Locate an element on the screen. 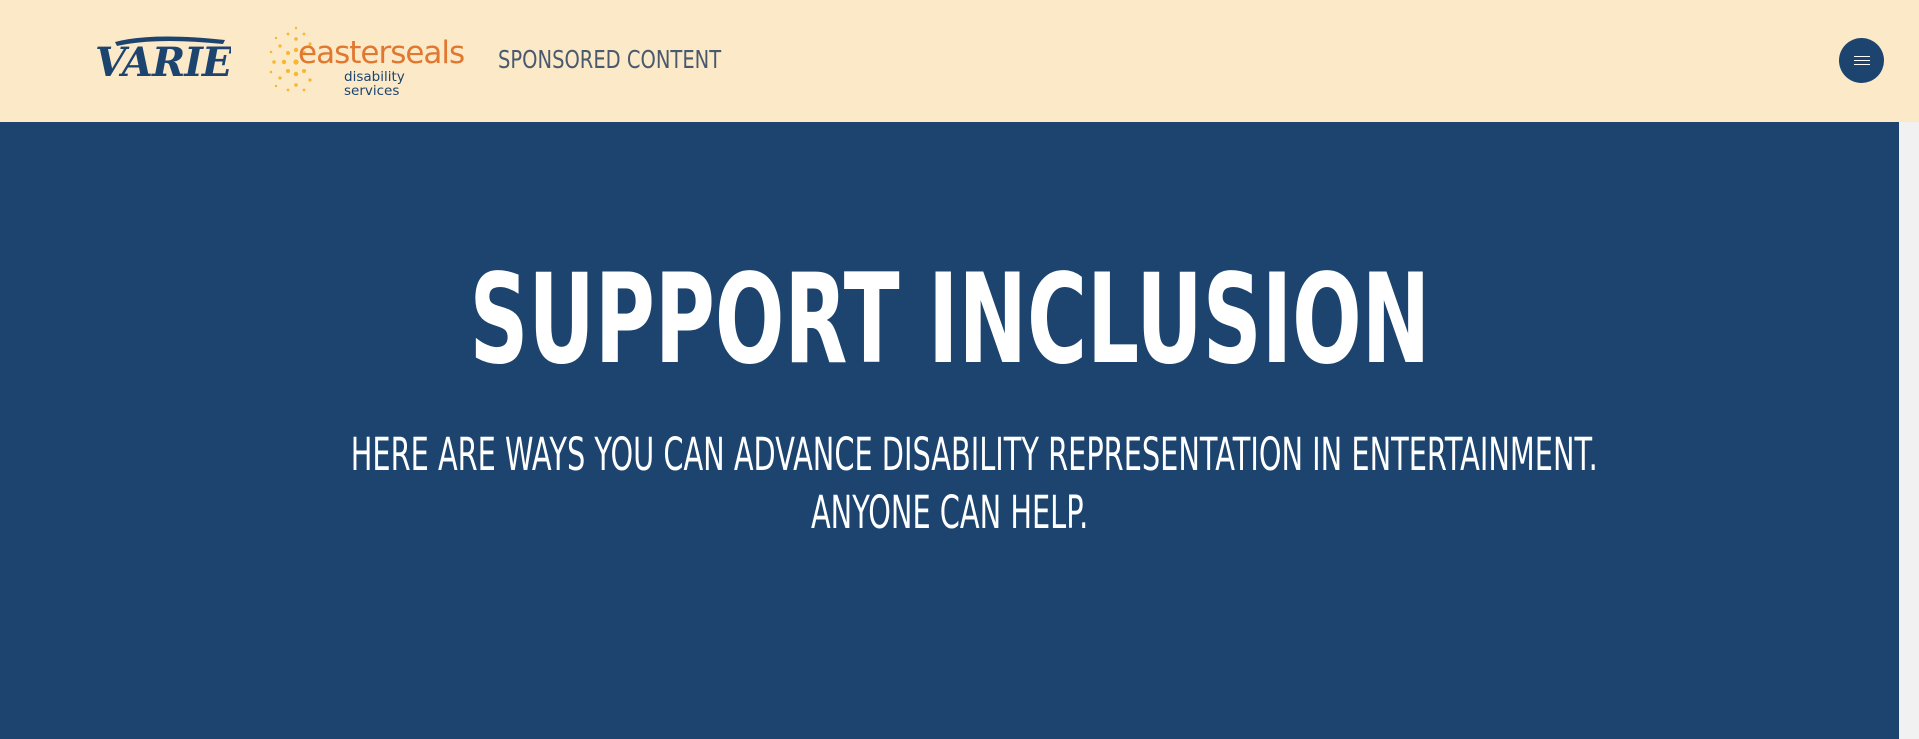 The height and width of the screenshot is (739, 1919). hero-title-text: SUPPORT INCLUSION is located at coordinates (949, 320).